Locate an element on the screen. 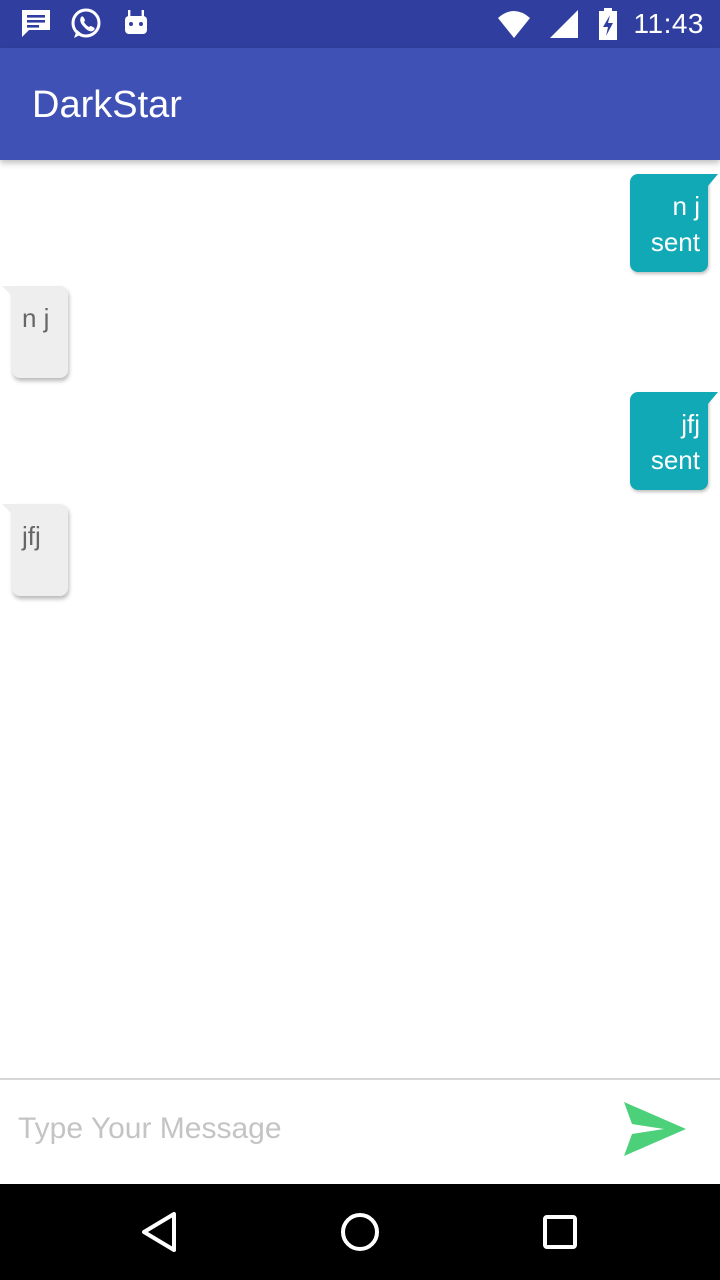  send-icon is located at coordinates (655, 1129).